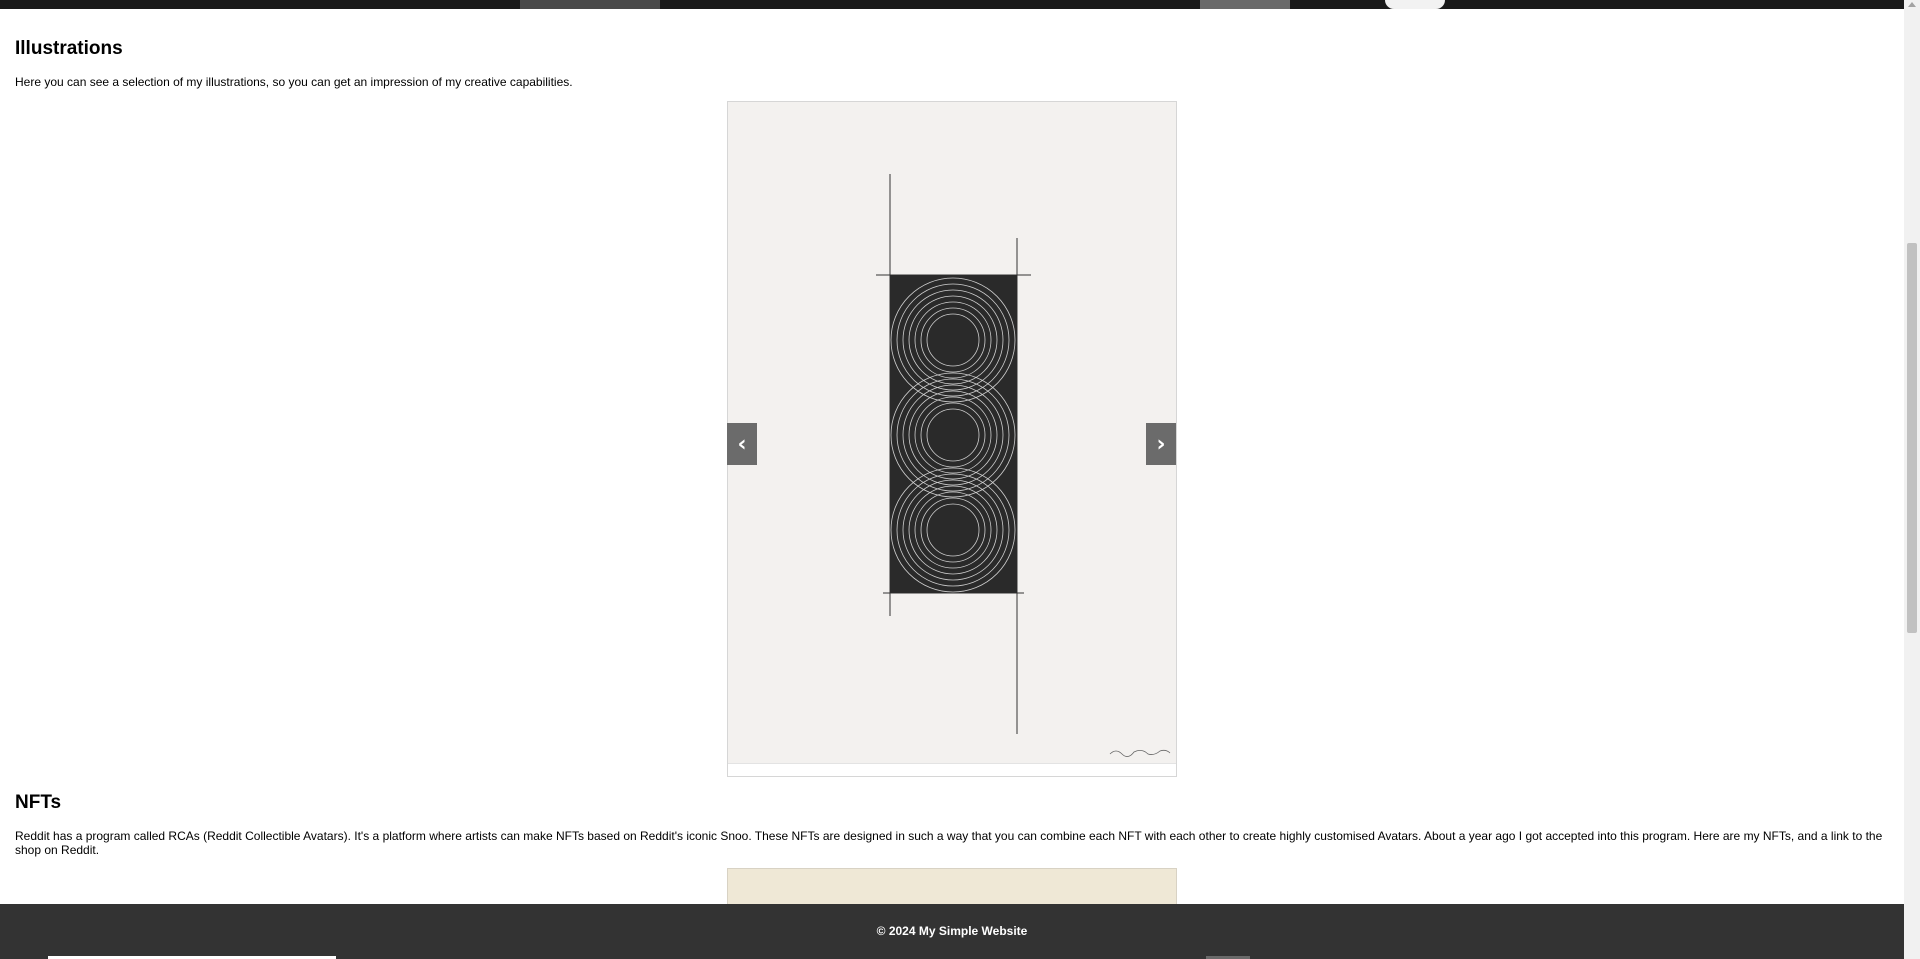  Describe the element at coordinates (952, 4) in the screenshot. I see `header-image-strip` at that location.